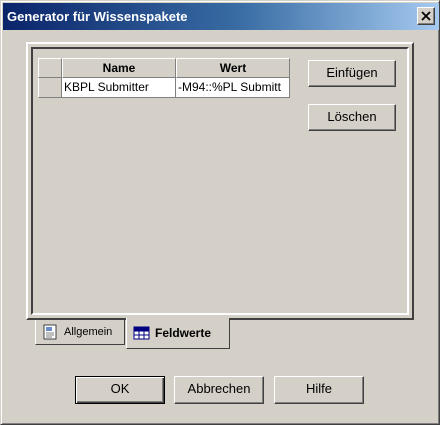  I want to click on grid-corner-header, so click(50, 68).